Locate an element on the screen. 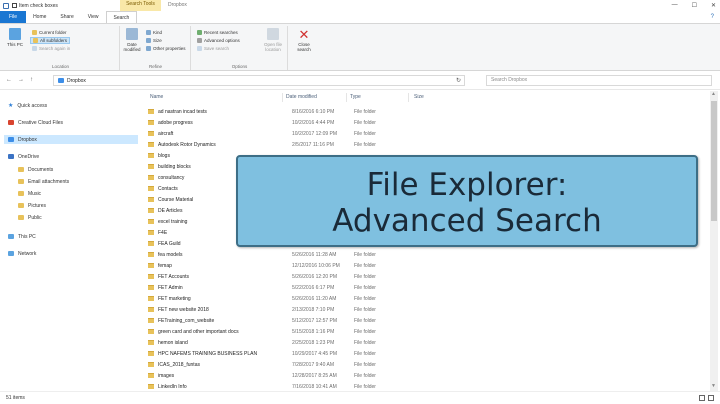 The image size is (720, 404). nav-item-label: This PC is located at coordinates (27, 236).